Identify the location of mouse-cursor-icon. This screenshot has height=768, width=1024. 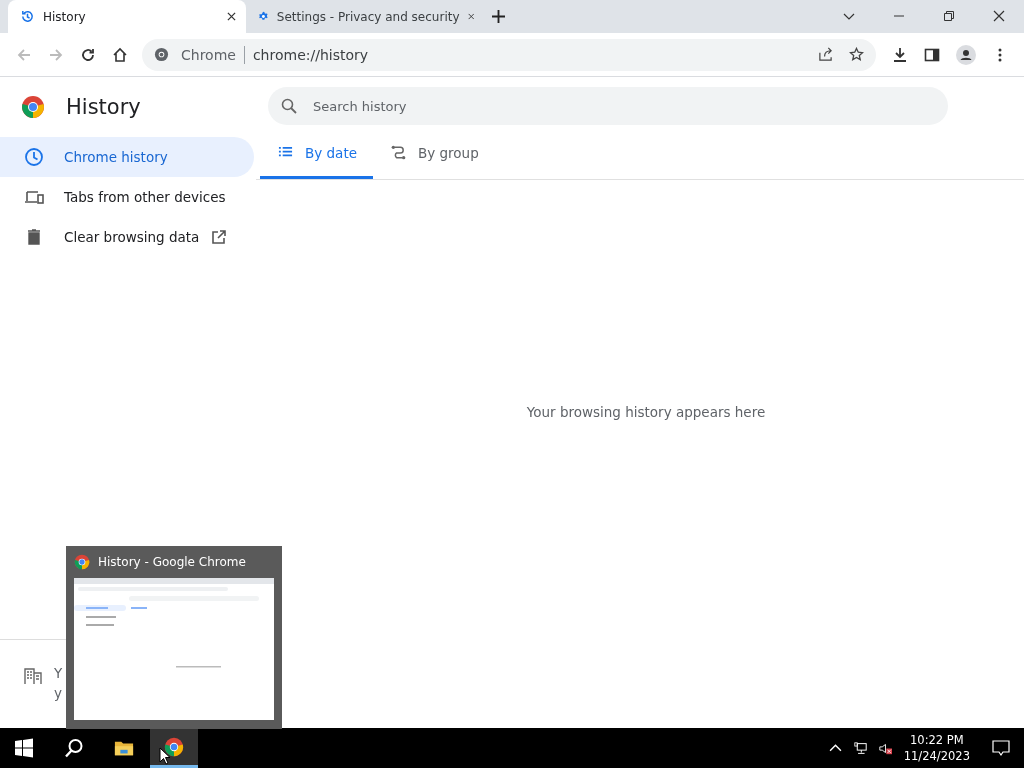
(165, 756).